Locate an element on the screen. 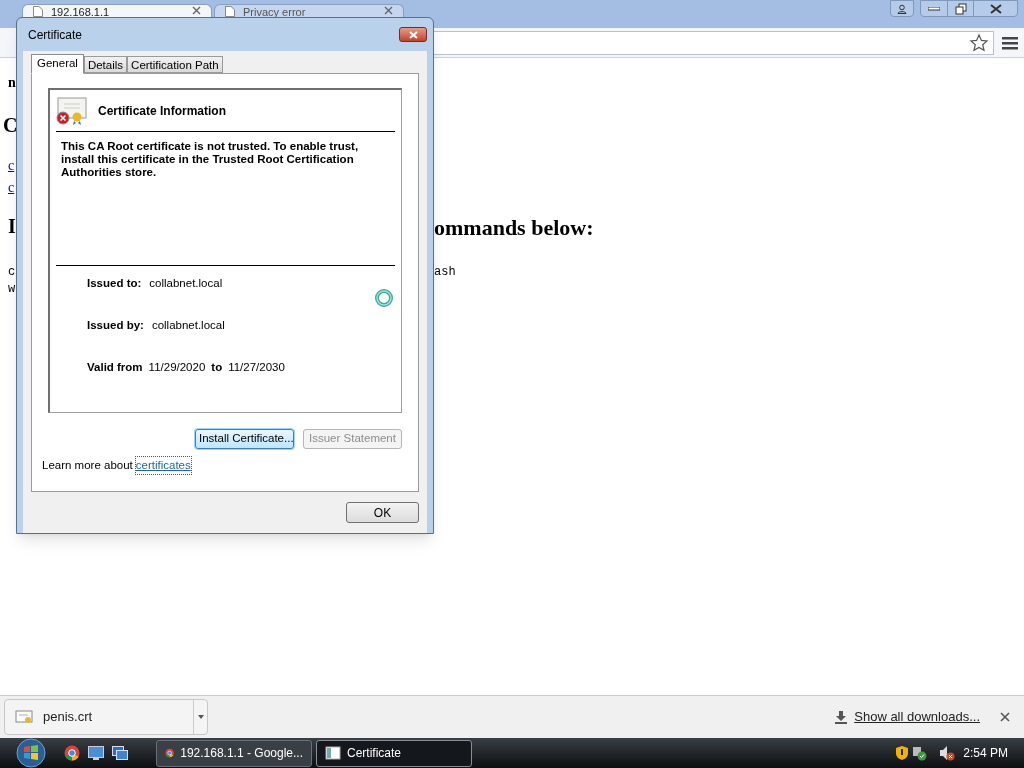  code-text: ash is located at coordinates (445, 272).